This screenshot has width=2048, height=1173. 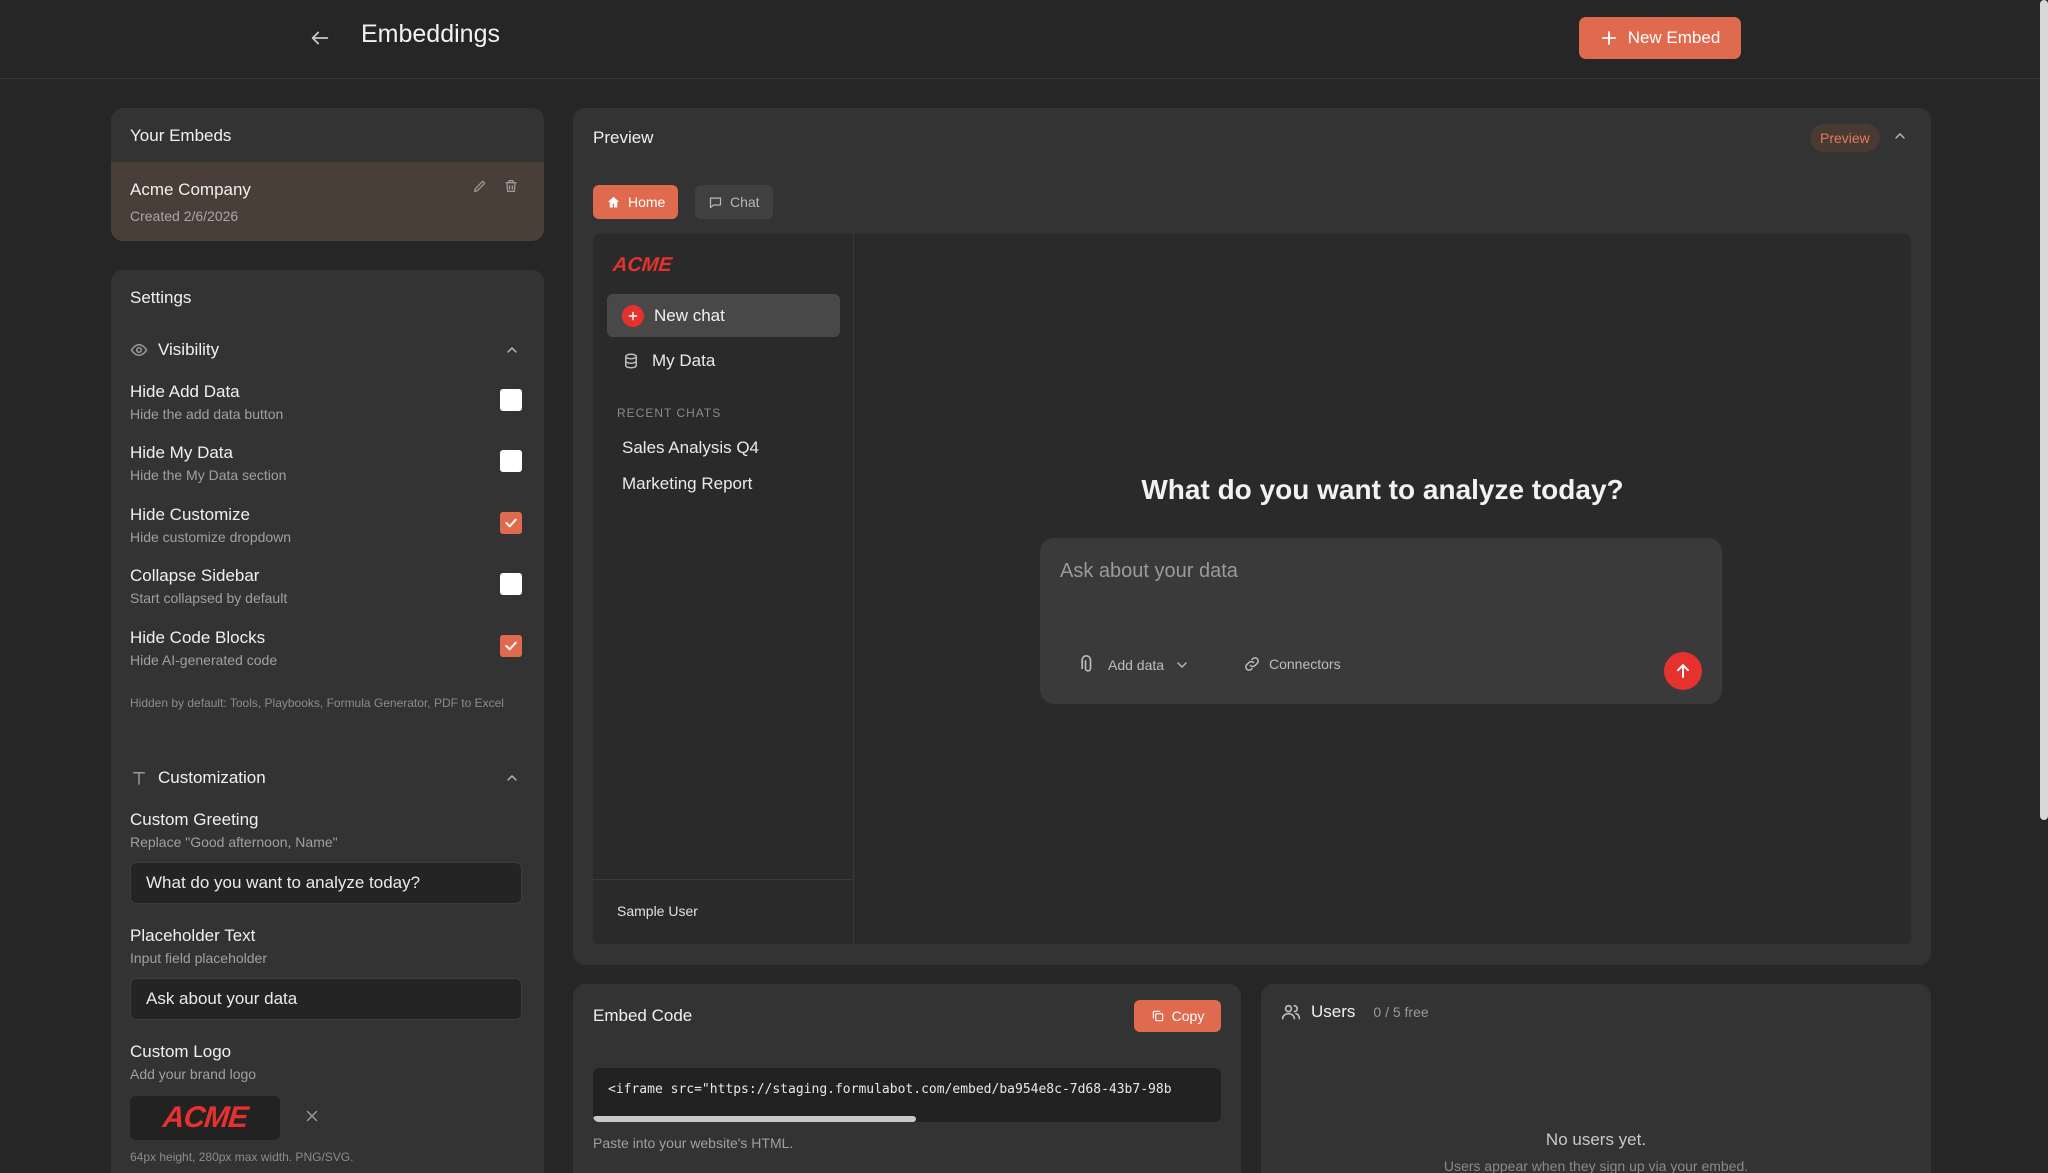 I want to click on greeting-label: Custom Greeting, so click(x=194, y=819).